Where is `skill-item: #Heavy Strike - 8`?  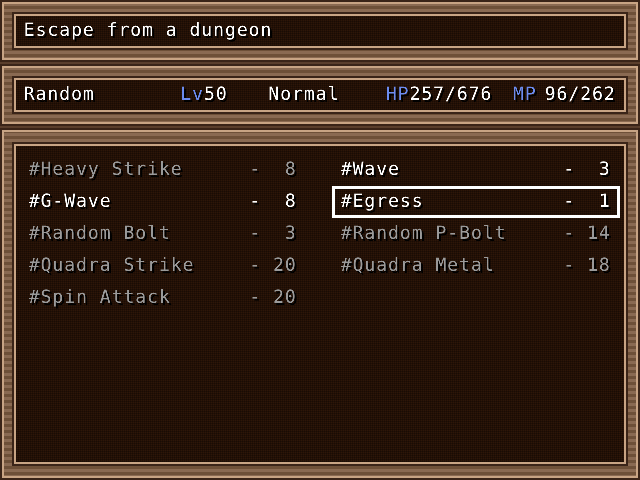 skill-item: #Heavy Strike - 8 is located at coordinates (163, 170).